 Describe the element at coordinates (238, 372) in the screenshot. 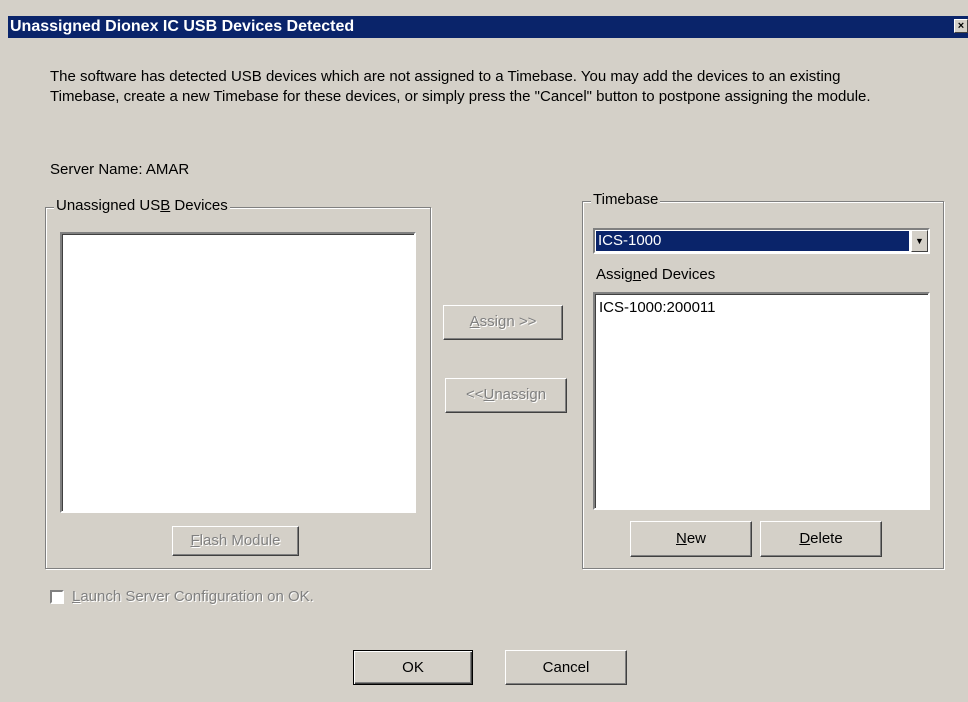

I see `unassigned-devices-list` at that location.